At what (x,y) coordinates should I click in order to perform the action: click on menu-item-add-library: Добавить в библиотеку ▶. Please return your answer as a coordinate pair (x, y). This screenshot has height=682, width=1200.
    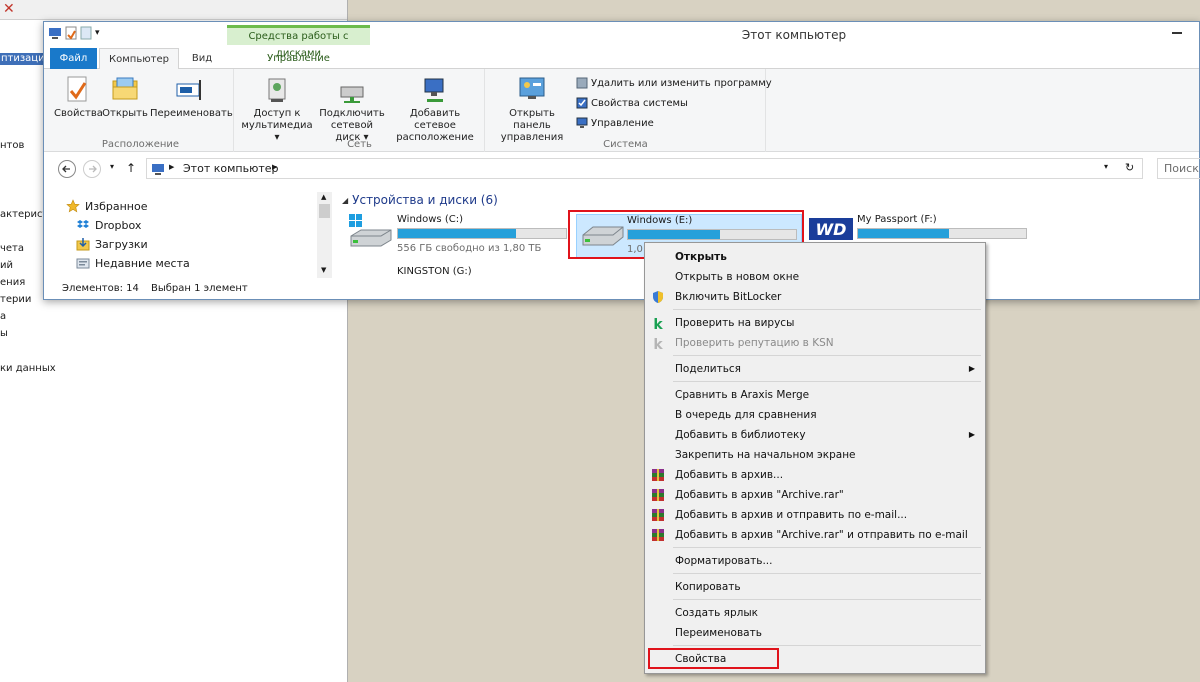
    Looking at the image, I should click on (815, 435).